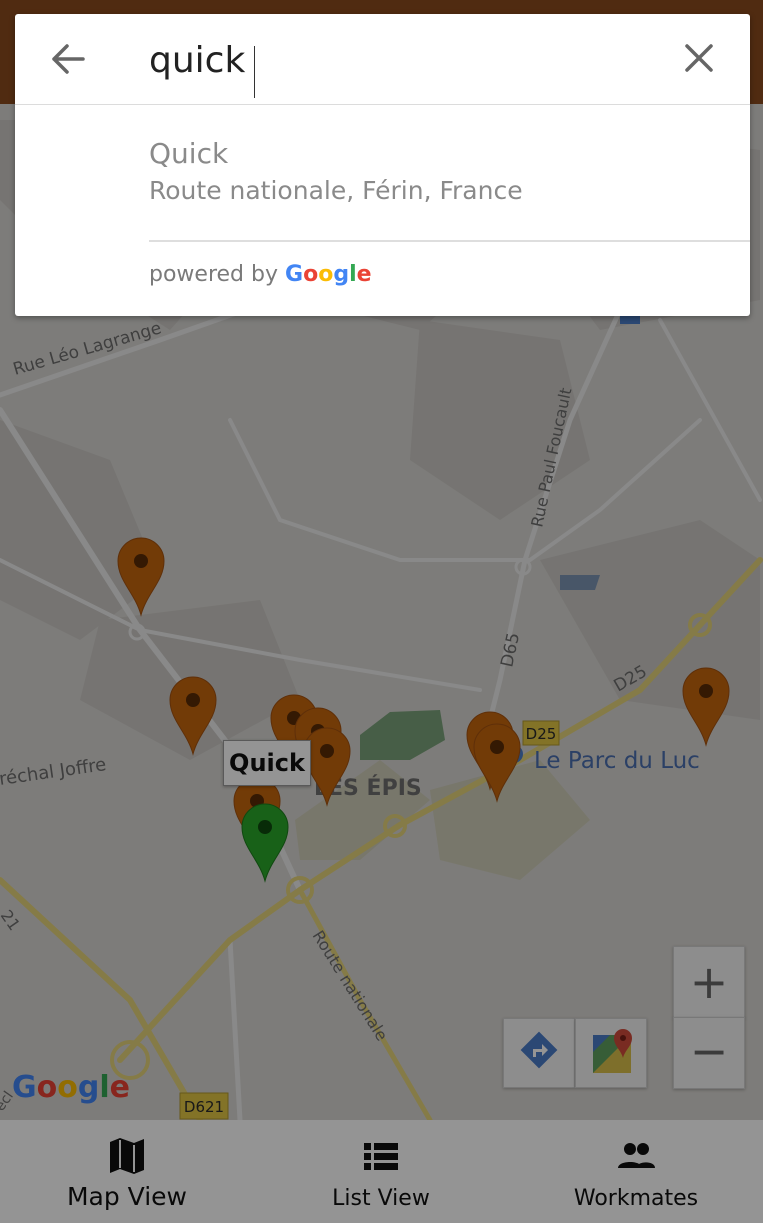 The height and width of the screenshot is (1223, 763). Describe the element at coordinates (68, 59) in the screenshot. I see `back-button` at that location.